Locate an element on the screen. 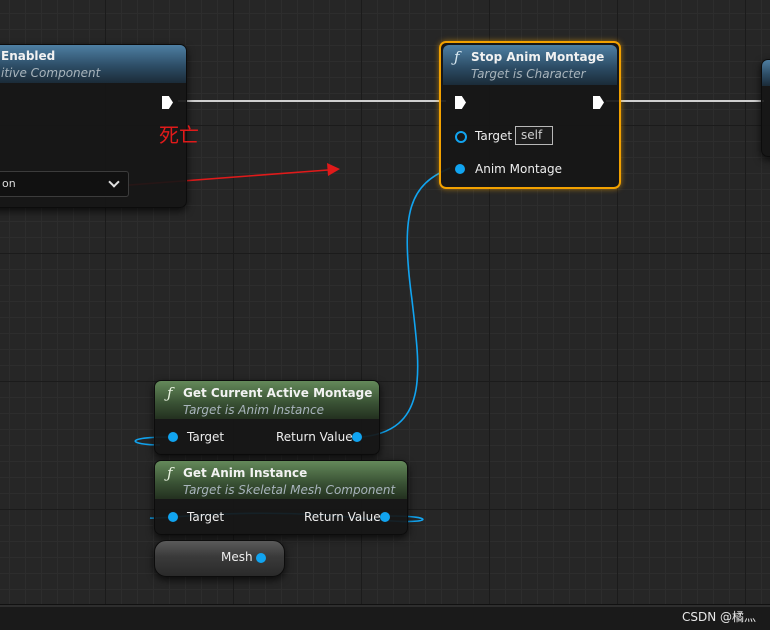 This screenshot has width=770, height=630. node-title: Stop Anim Montage is located at coordinates (538, 57).